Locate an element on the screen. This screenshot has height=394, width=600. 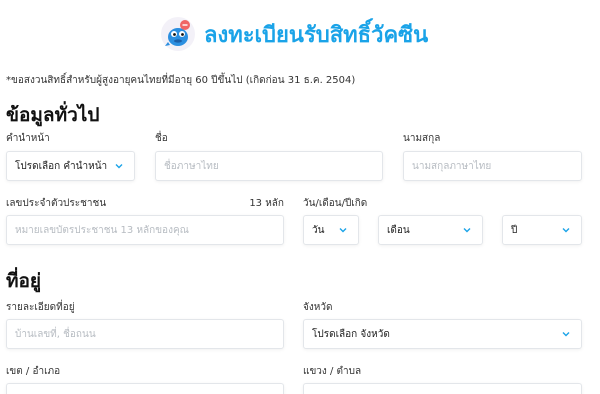
birth-day-select: วัน is located at coordinates (331, 230).